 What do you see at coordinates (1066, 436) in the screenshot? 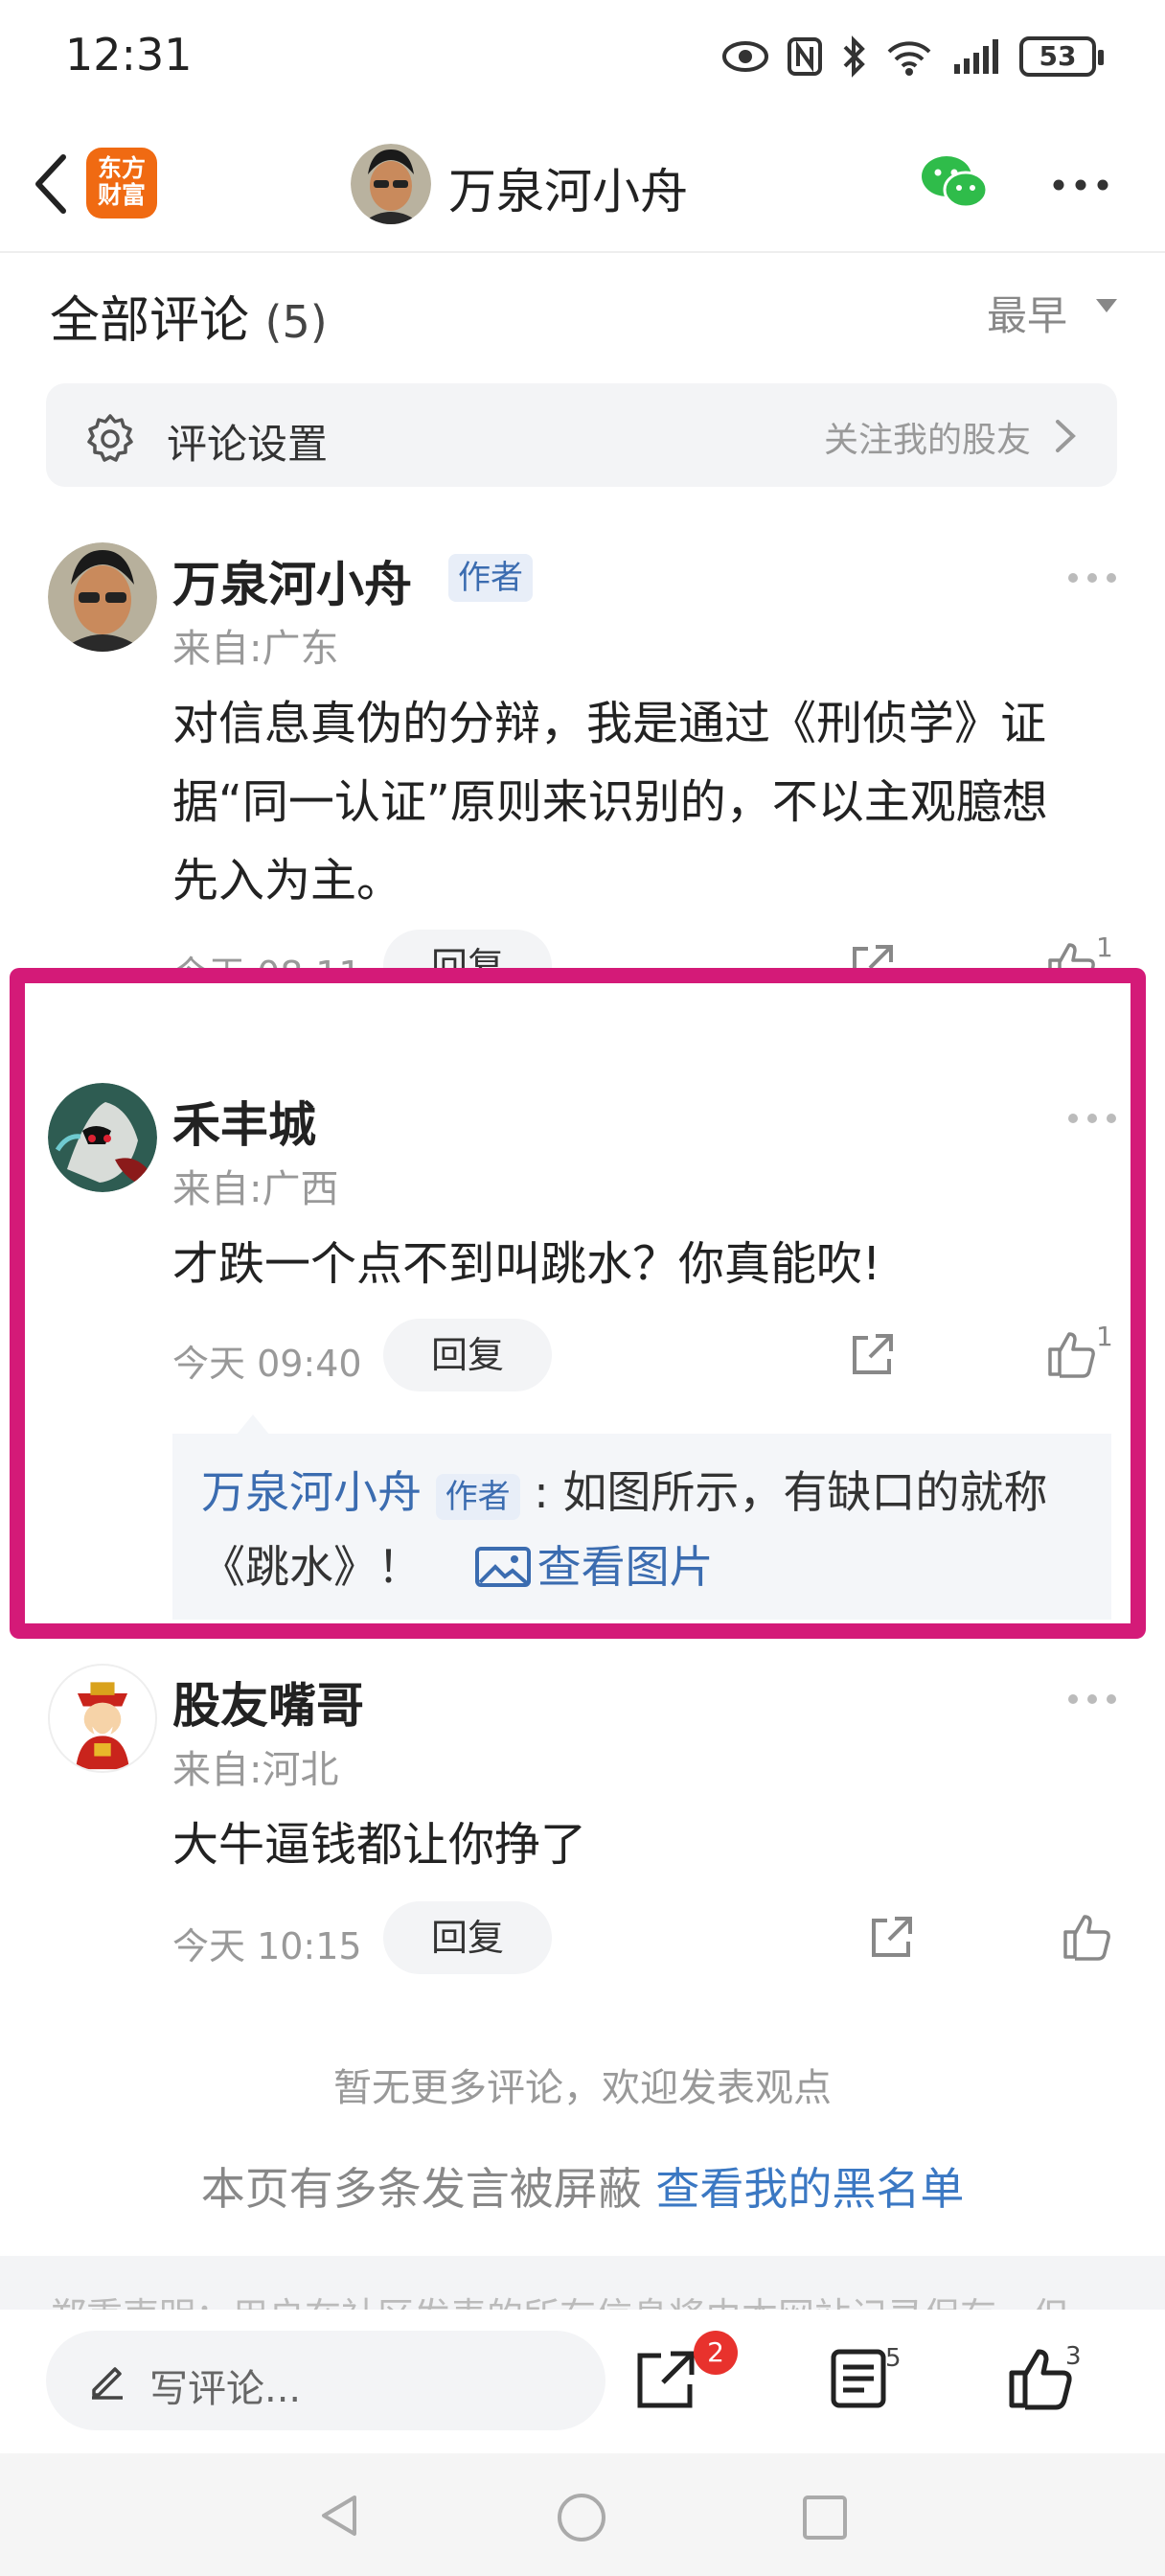
I see `chevron-right-icon` at bounding box center [1066, 436].